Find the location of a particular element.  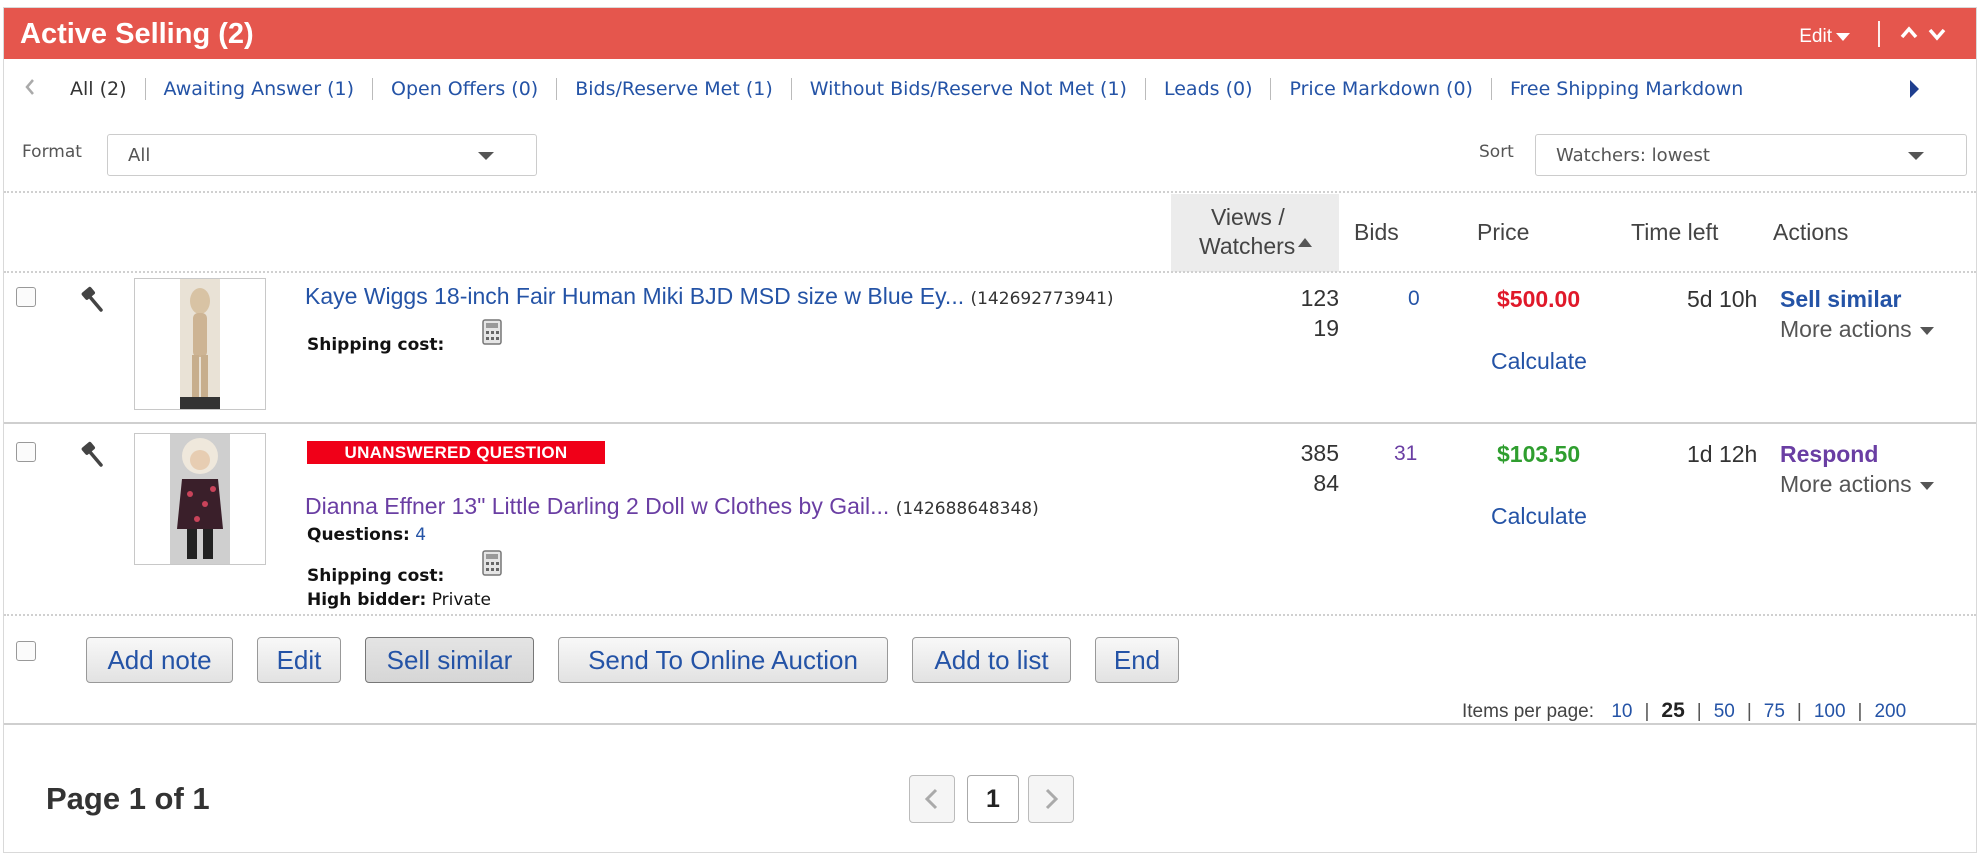

tab-free-shipping-markdown: Free Shipping Markdown is located at coordinates (1625, 89).